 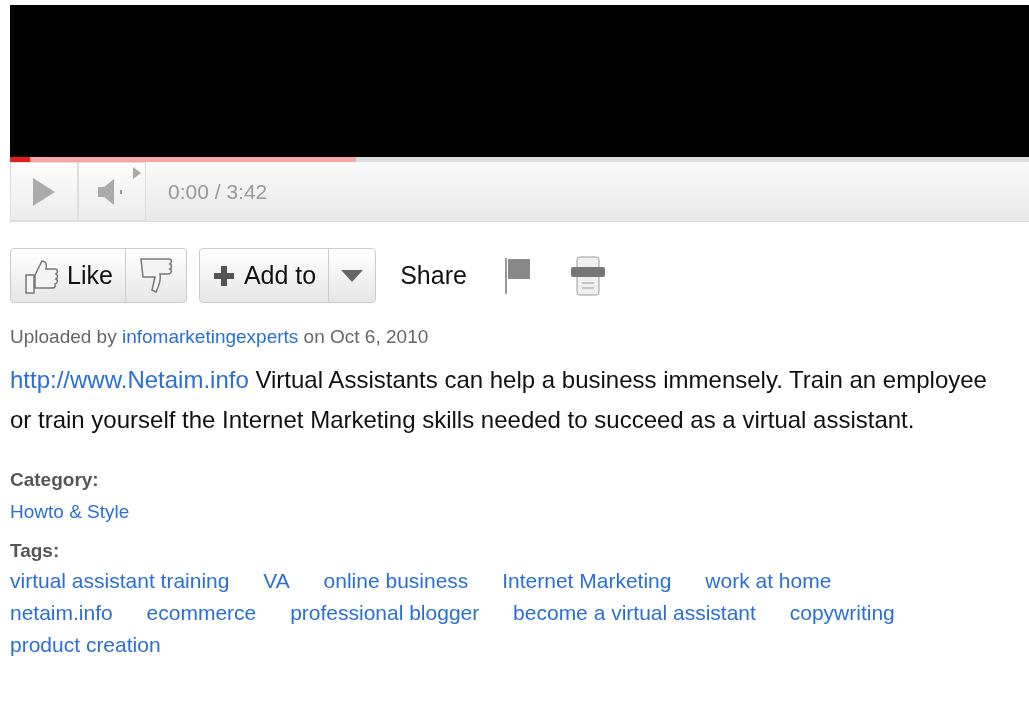 What do you see at coordinates (210, 336) in the screenshot?
I see `username-link: infomarketingexperts` at bounding box center [210, 336].